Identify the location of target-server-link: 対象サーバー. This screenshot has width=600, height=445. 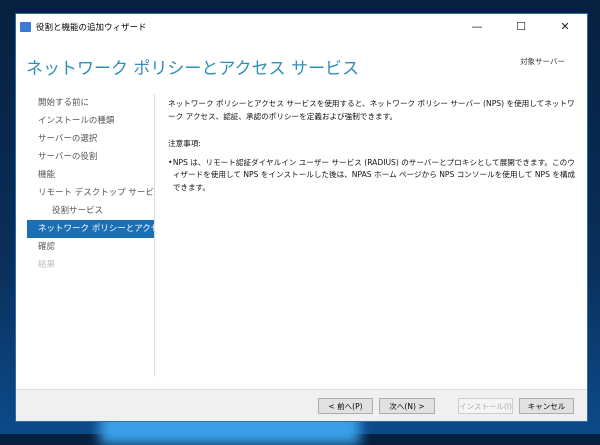
(542, 61).